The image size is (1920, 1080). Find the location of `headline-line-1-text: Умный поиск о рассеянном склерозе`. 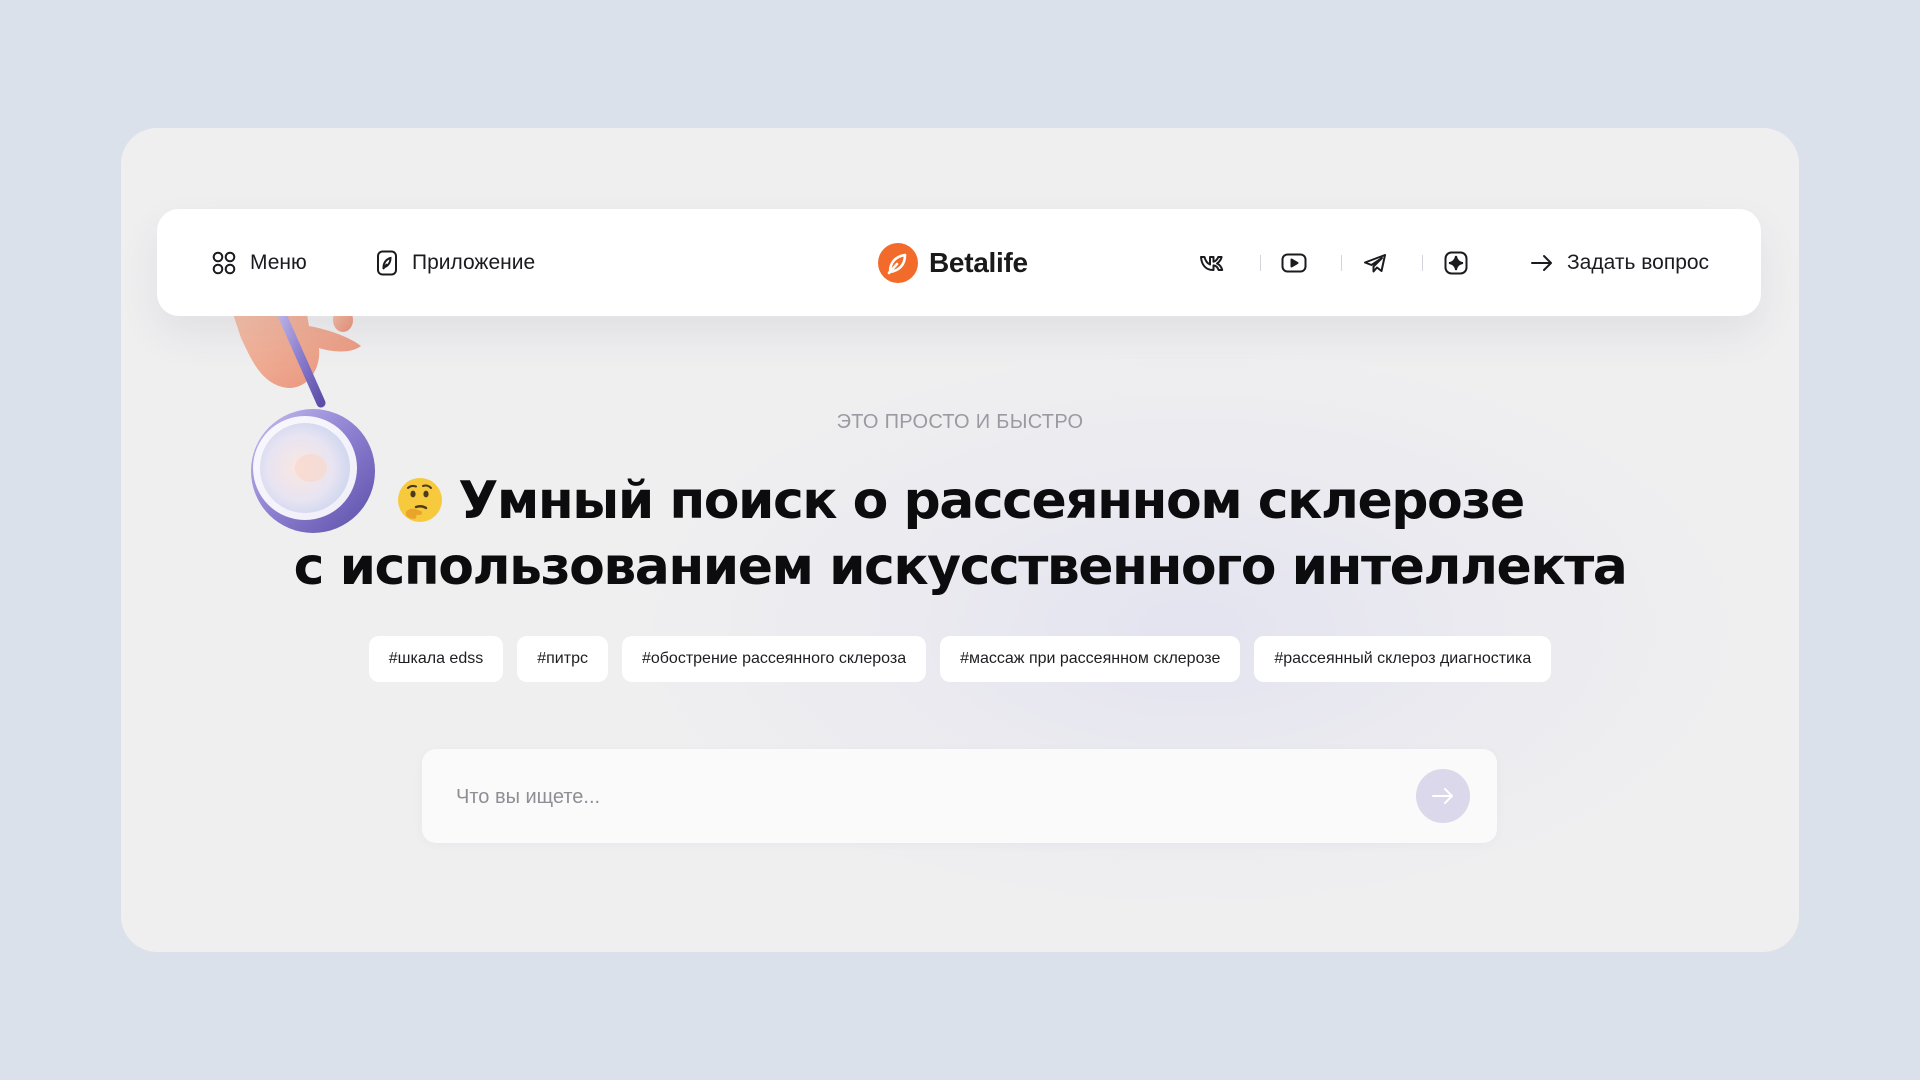

headline-line-1-text: Умный поиск о рассеянном склерозе is located at coordinates (991, 501).